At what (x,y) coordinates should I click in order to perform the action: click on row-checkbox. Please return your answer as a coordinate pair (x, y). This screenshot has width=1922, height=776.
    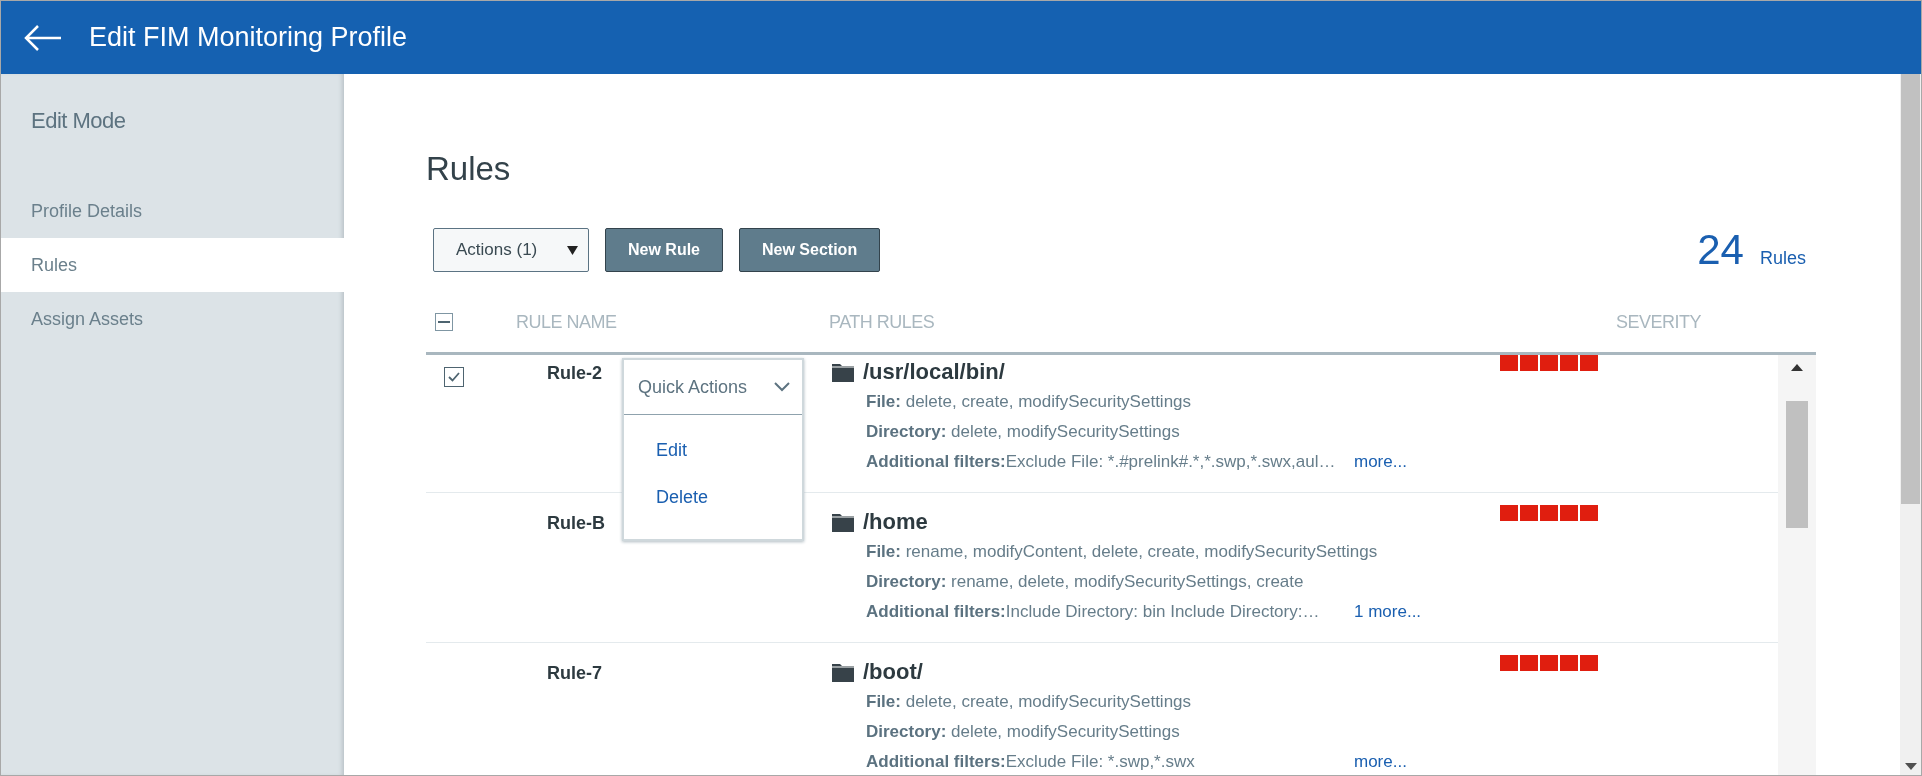
    Looking at the image, I should click on (454, 377).